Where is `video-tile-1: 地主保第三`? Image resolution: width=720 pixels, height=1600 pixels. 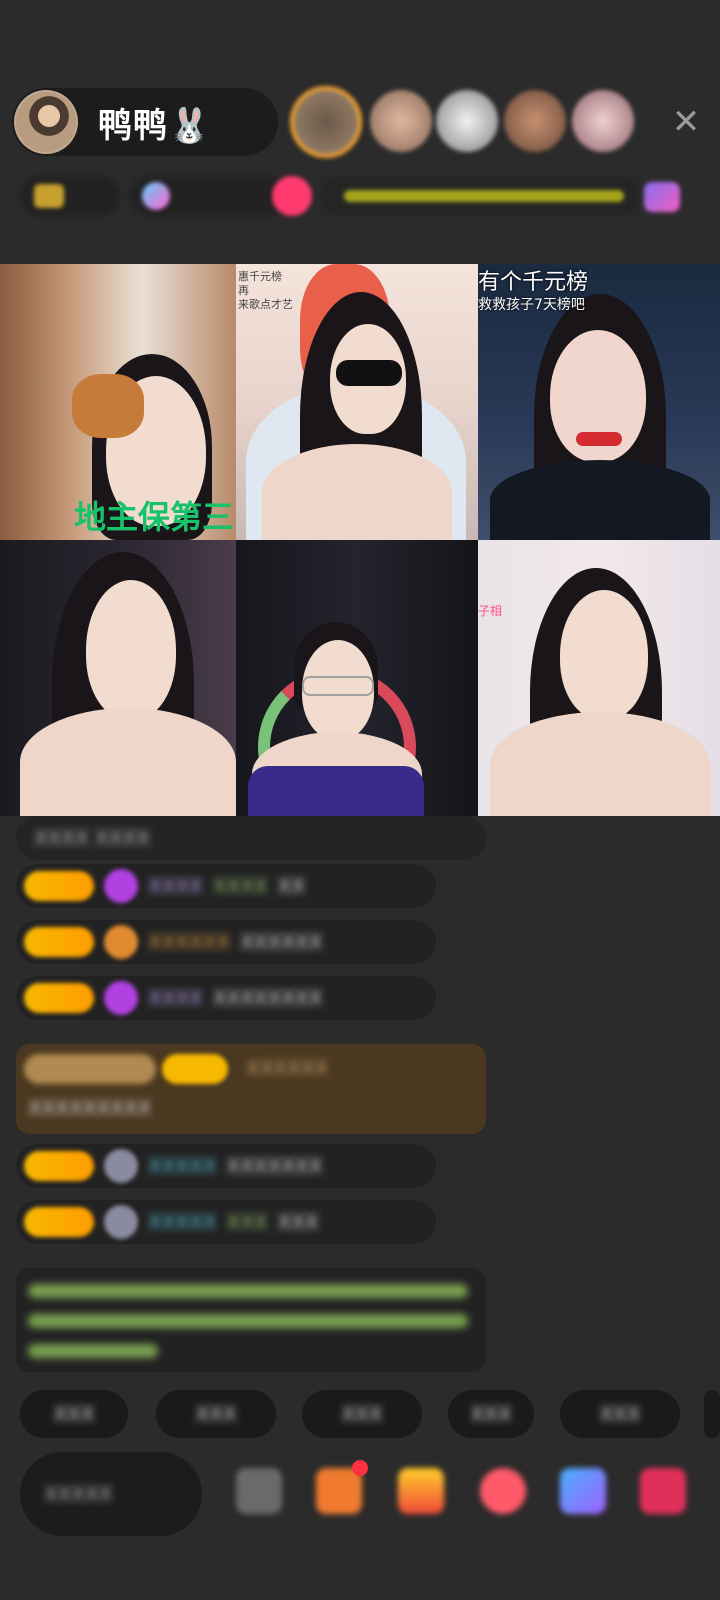 video-tile-1: 地主保第三 is located at coordinates (118, 402).